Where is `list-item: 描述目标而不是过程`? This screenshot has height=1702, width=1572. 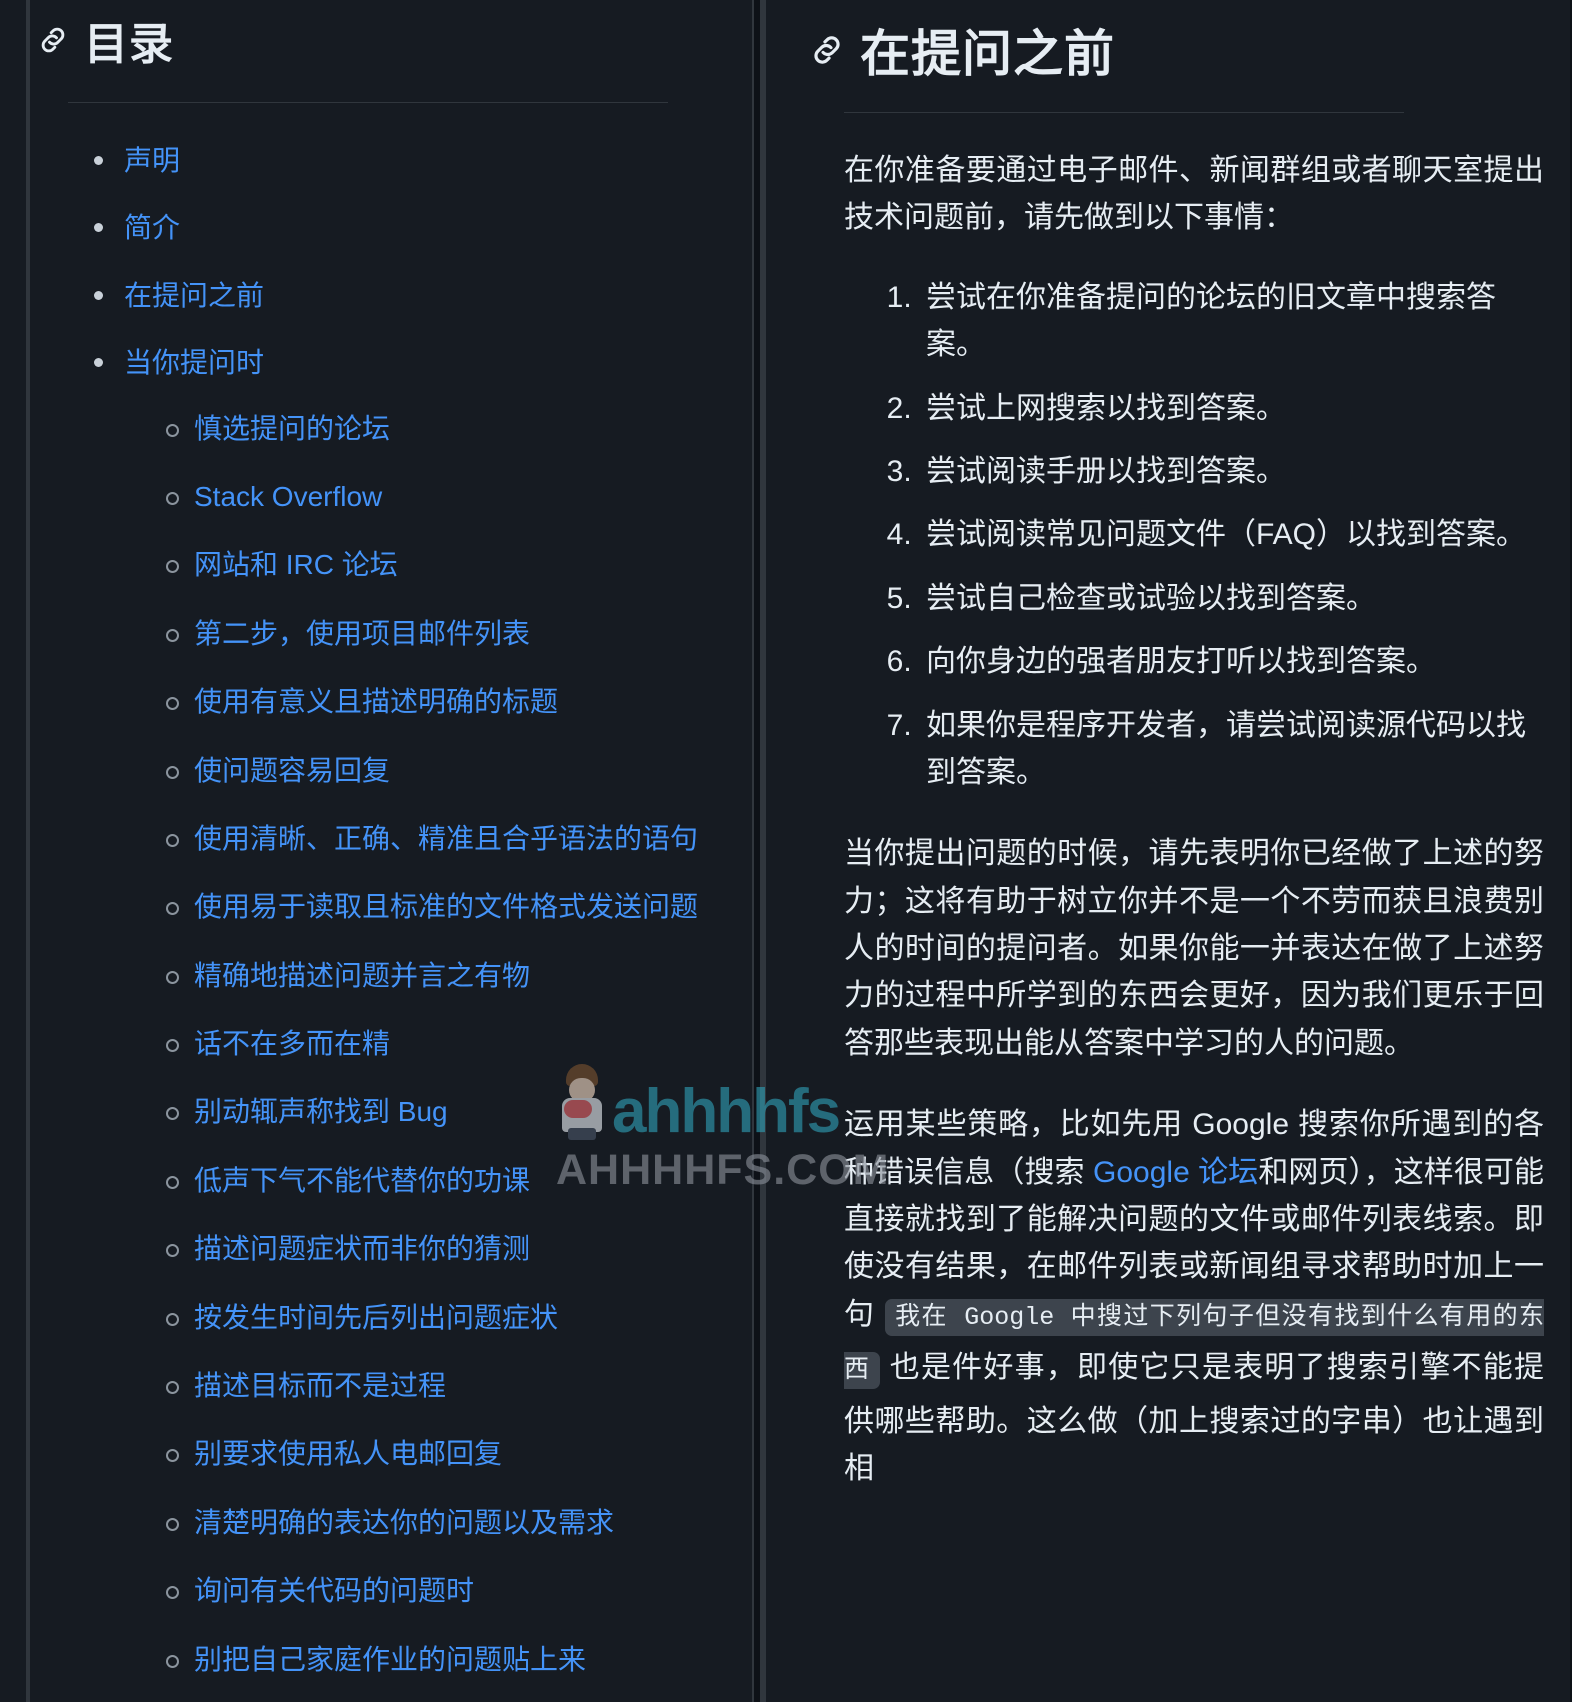
list-item: 描述目标而不是过程 is located at coordinates (444, 1385).